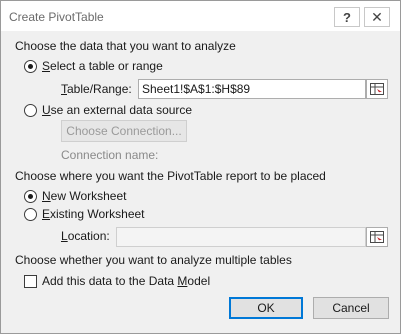 Image resolution: width=401 pixels, height=334 pixels. What do you see at coordinates (46, 214) in the screenshot?
I see `existing-worksheet-accel: E` at bounding box center [46, 214].